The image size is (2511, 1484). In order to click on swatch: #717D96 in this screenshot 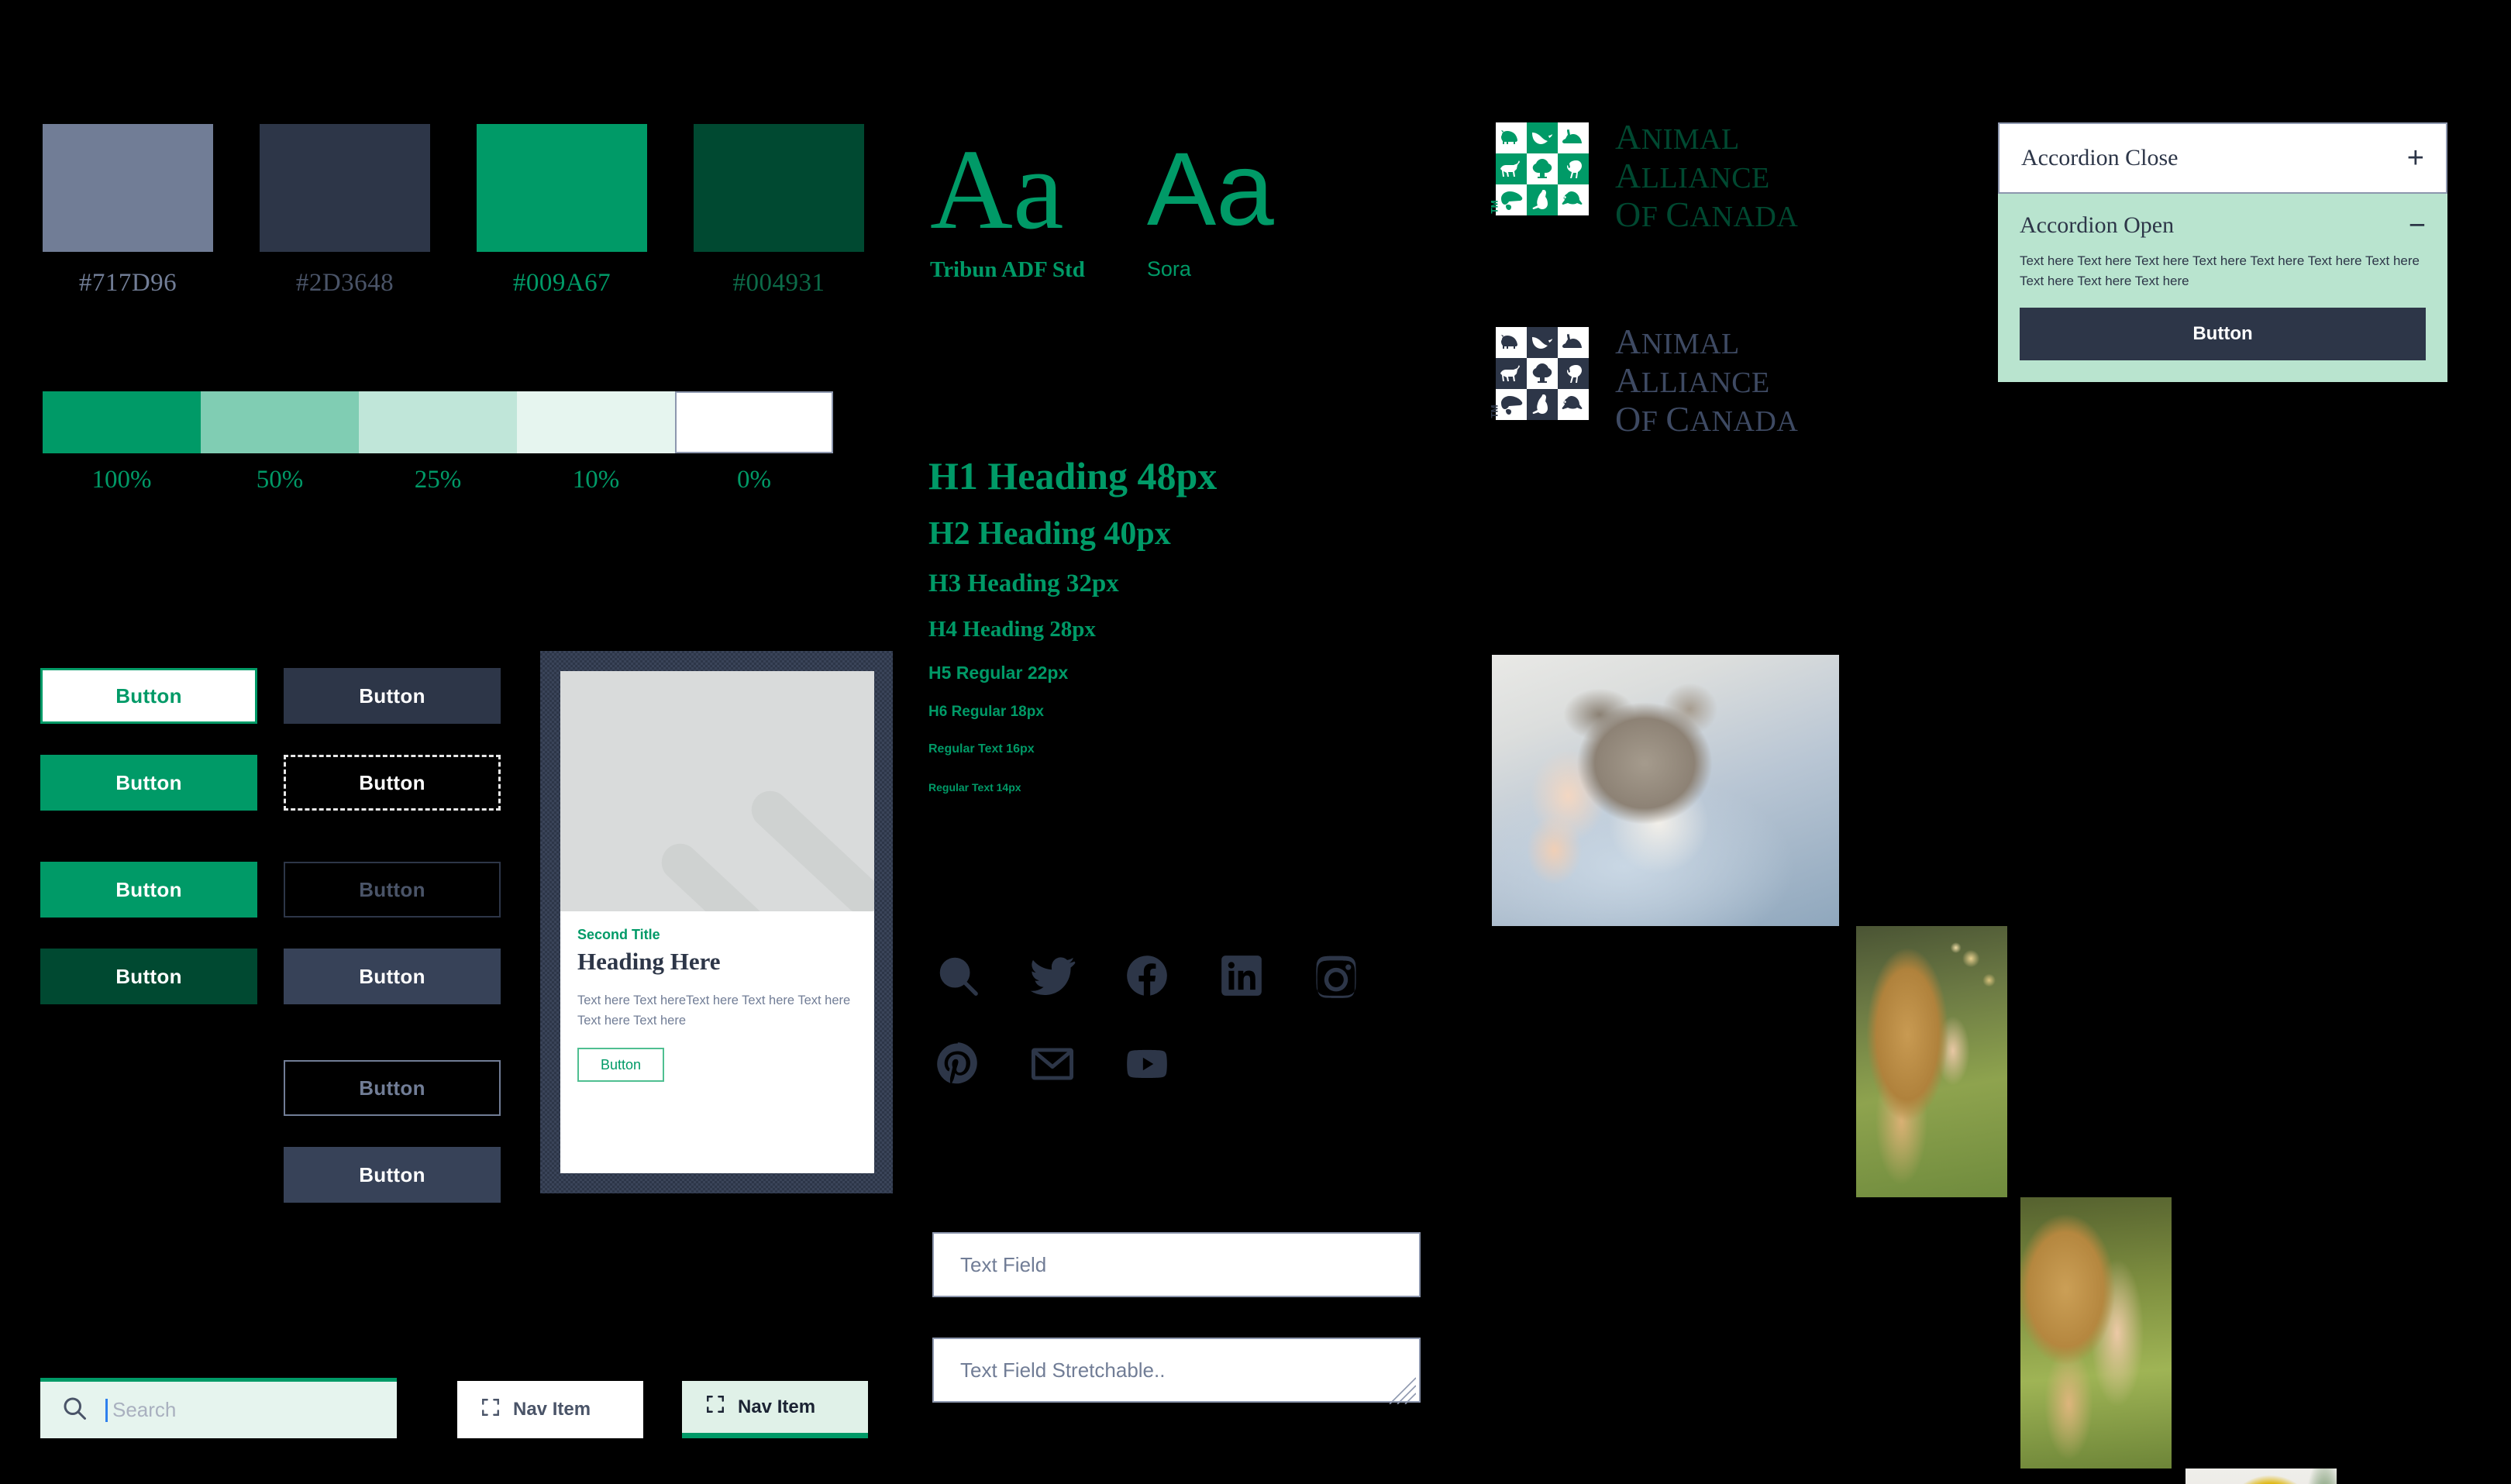, I will do `click(128, 211)`.